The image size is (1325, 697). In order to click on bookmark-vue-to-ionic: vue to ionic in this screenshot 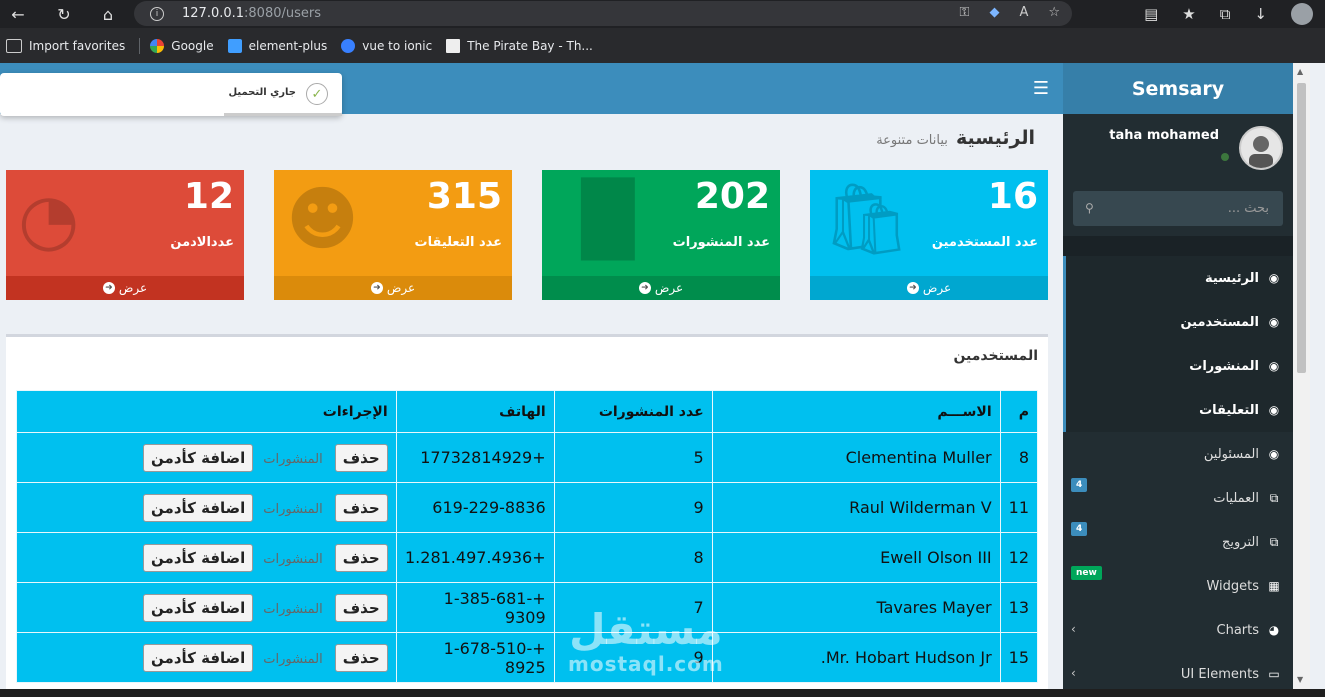, I will do `click(387, 45)`.